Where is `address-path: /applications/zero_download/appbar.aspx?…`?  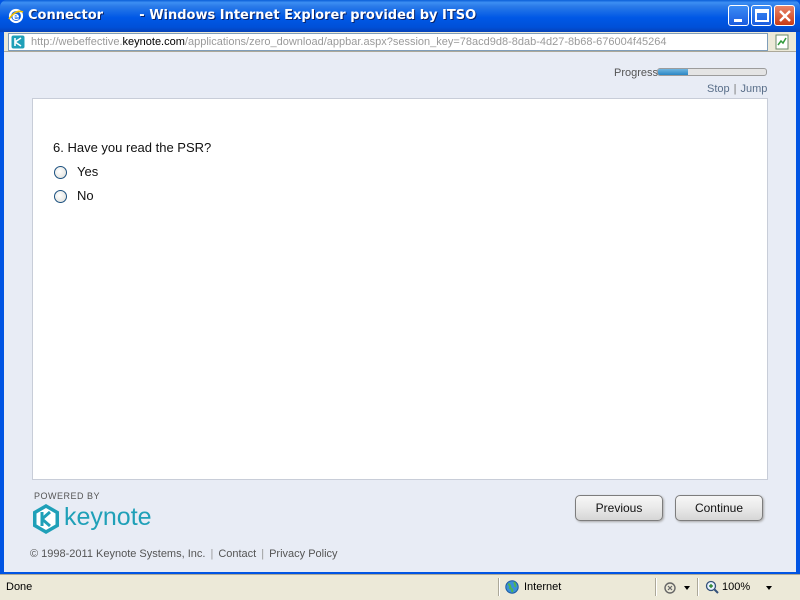 address-path: /applications/zero_download/appbar.aspx?… is located at coordinates (425, 42).